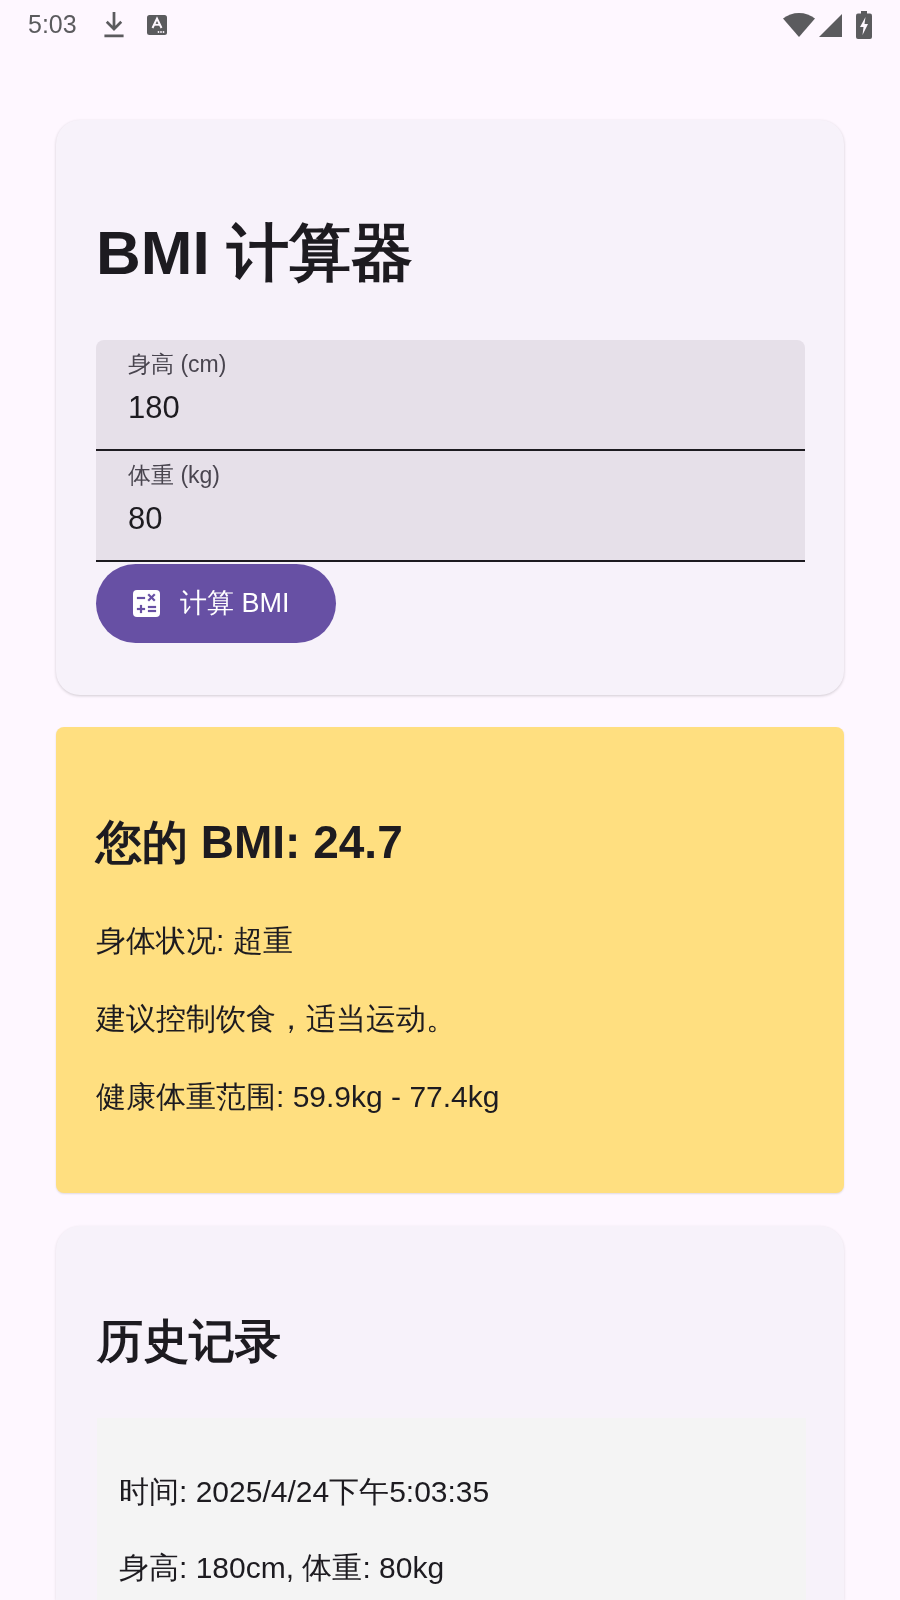 The height and width of the screenshot is (1600, 900). What do you see at coordinates (276, 1019) in the screenshot?
I see `result-text: 建议控制饮食，适当运动。` at bounding box center [276, 1019].